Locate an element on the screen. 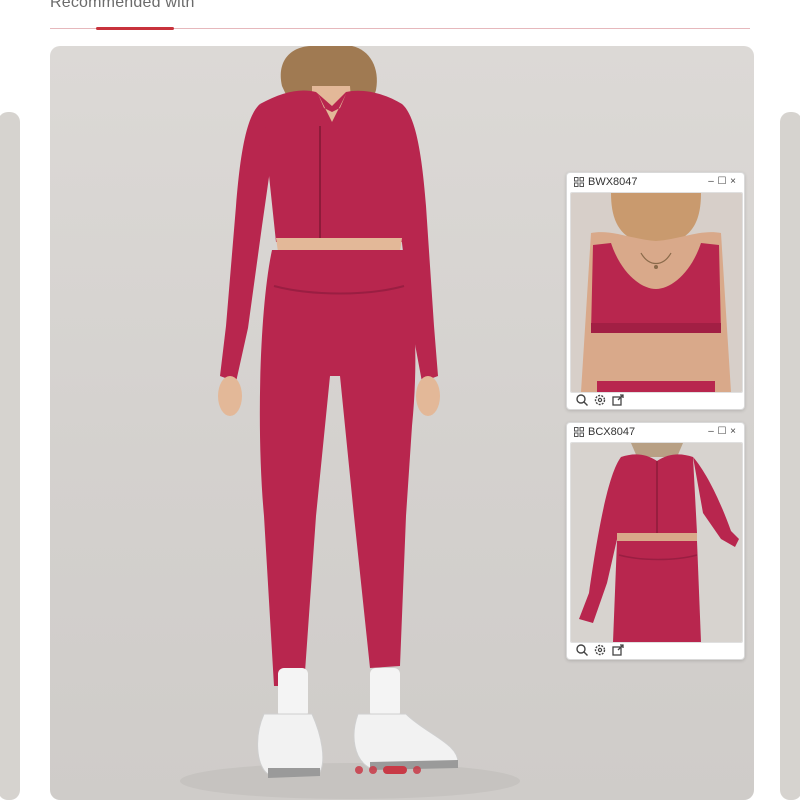 The width and height of the screenshot is (800, 800). product-code: BCX8047 is located at coordinates (612, 432).